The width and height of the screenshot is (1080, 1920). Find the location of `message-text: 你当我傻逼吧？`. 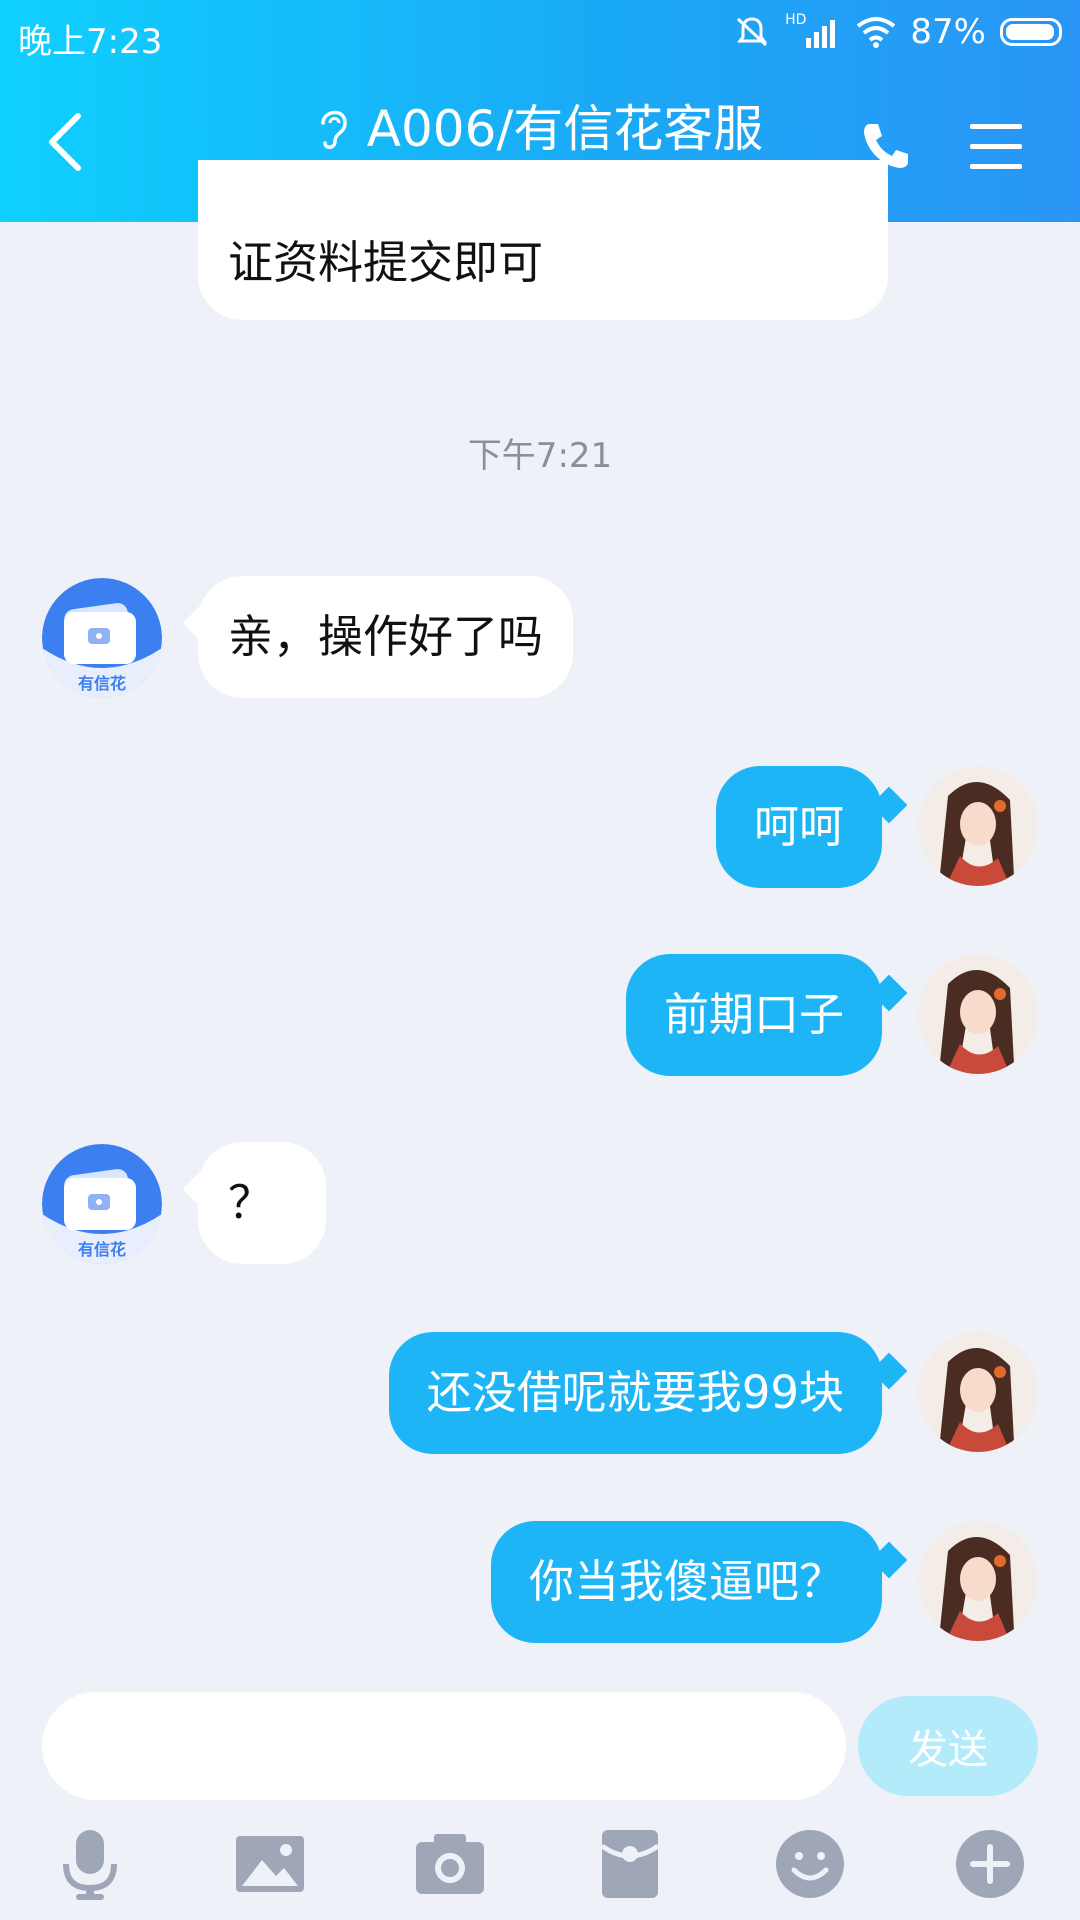

message-text: 你当我傻逼吧？ is located at coordinates (686, 1581).